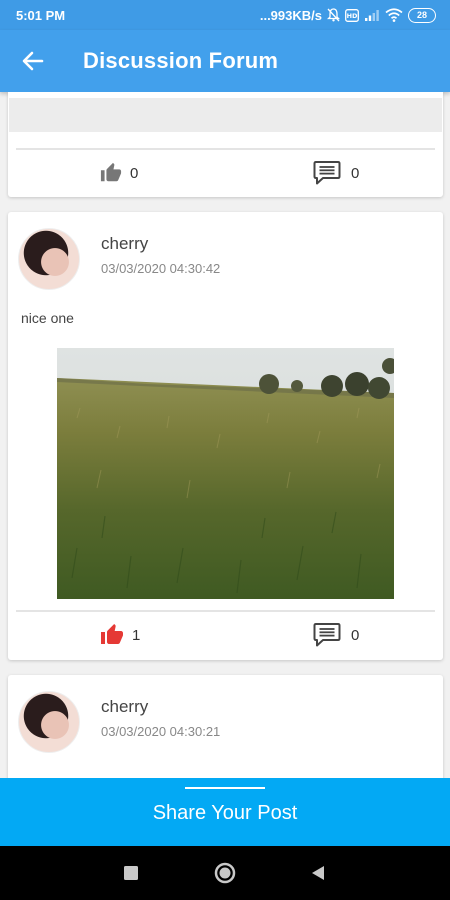  I want to click on status-time: 5:01 PM, so click(41, 15).